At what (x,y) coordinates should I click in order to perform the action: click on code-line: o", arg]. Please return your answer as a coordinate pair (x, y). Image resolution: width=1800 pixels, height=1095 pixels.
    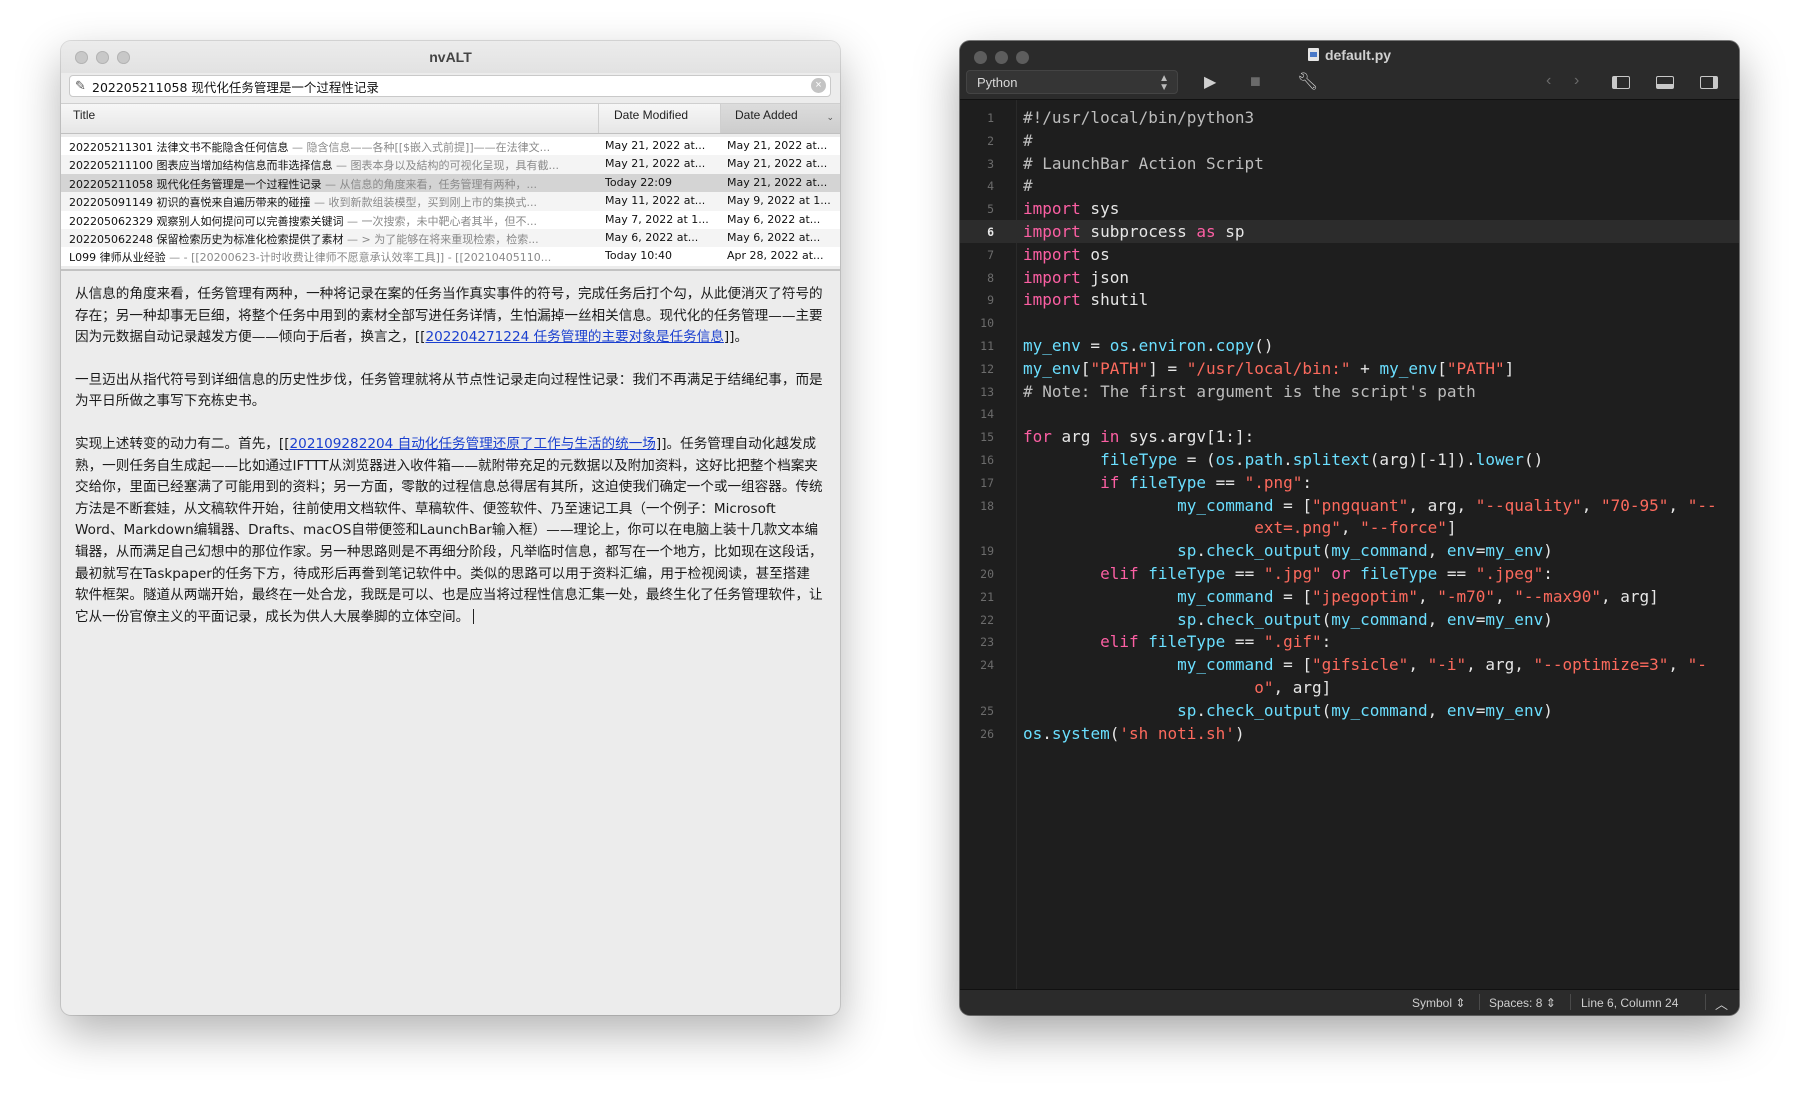
    Looking at the image, I should click on (1349, 687).